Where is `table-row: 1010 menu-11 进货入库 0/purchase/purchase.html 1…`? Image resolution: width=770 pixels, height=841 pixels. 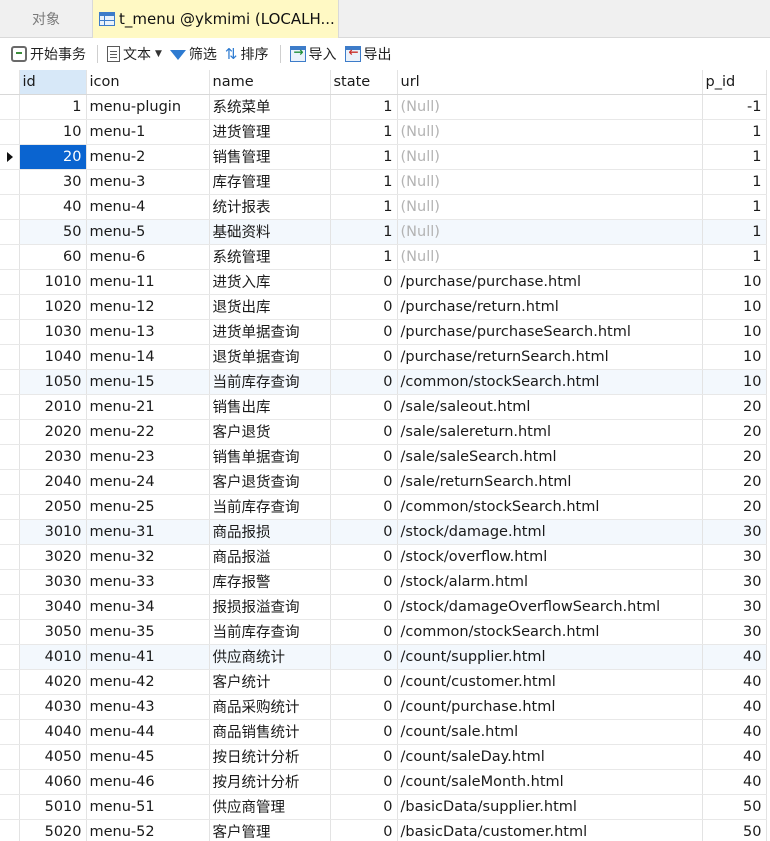 table-row: 1010 menu-11 进货入库 0/purchase/purchase.html 1… is located at coordinates (383, 282).